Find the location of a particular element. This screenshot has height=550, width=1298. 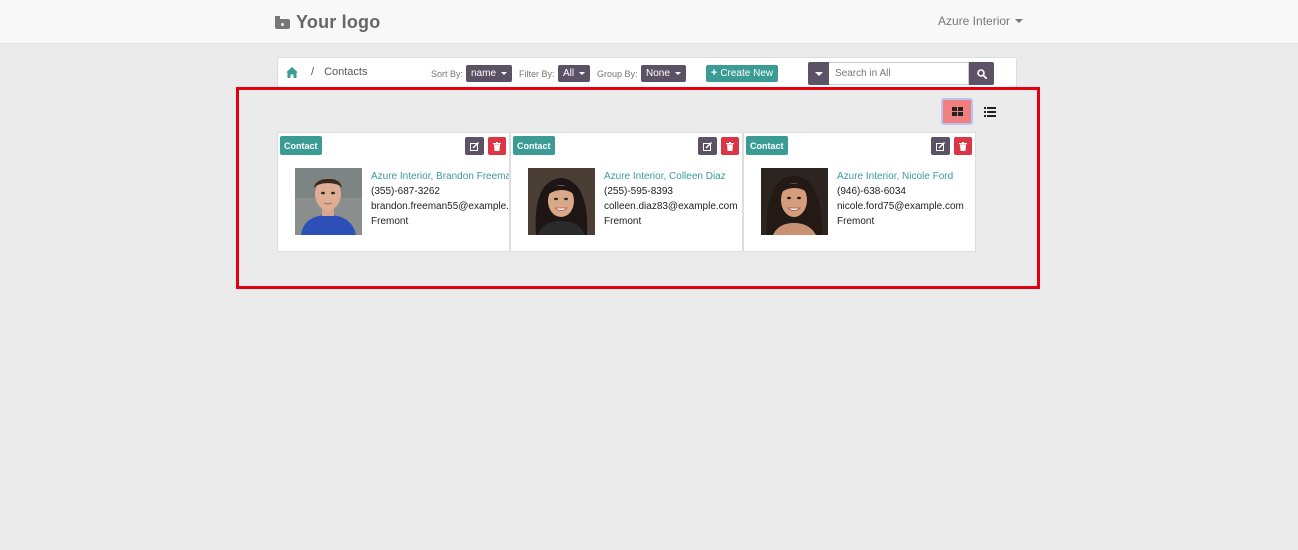

contact-phone: (255)-595-8393 is located at coordinates (638, 191).